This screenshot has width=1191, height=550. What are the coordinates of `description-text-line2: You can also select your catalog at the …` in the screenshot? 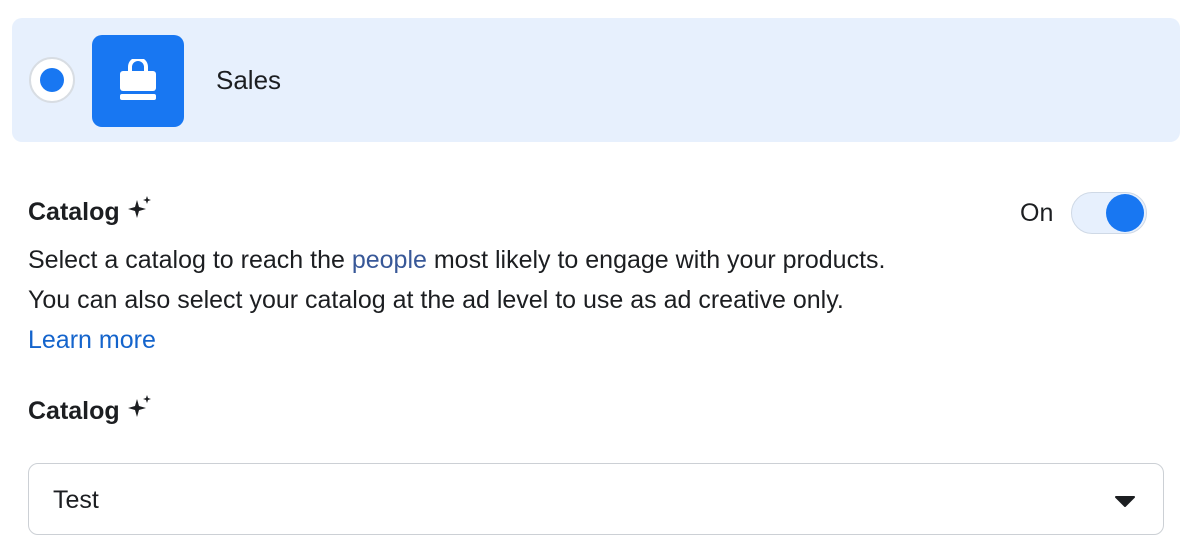 It's located at (436, 300).